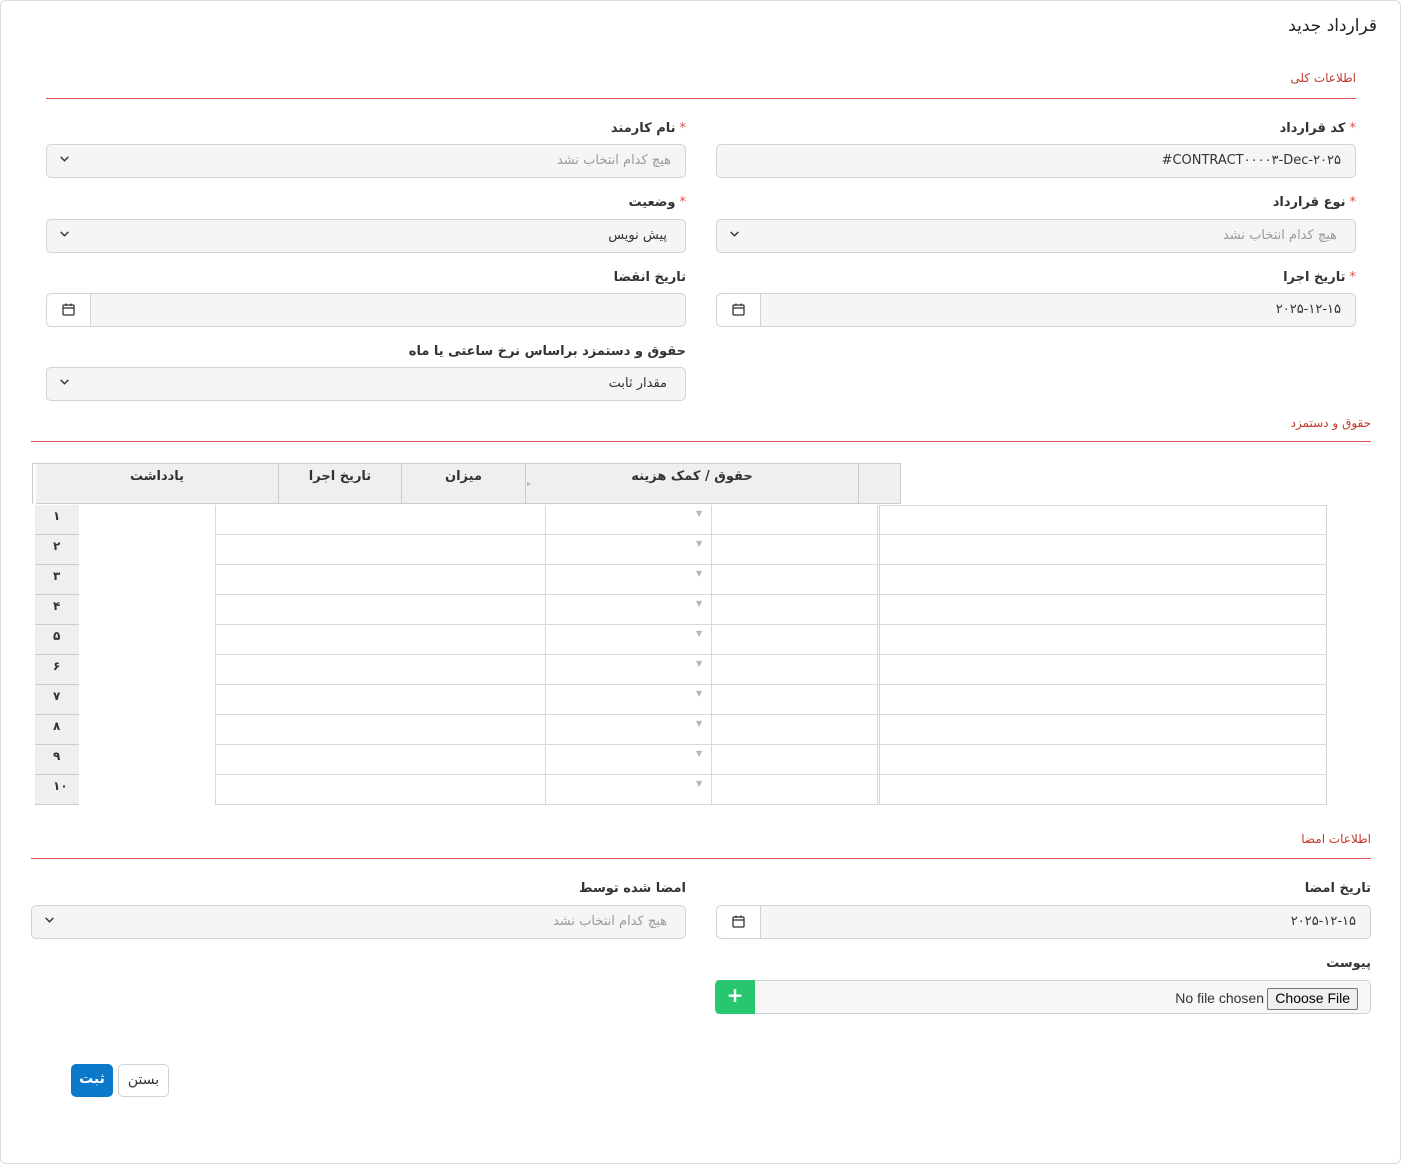  I want to click on row-number: ۸, so click(57, 730).